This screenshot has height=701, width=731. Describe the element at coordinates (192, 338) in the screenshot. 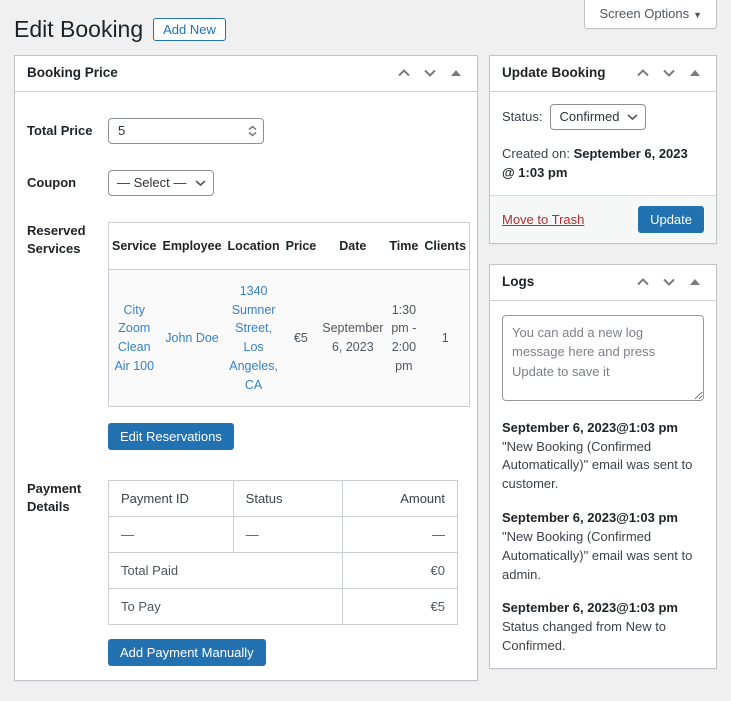

I see `employee-link: John Doe` at that location.